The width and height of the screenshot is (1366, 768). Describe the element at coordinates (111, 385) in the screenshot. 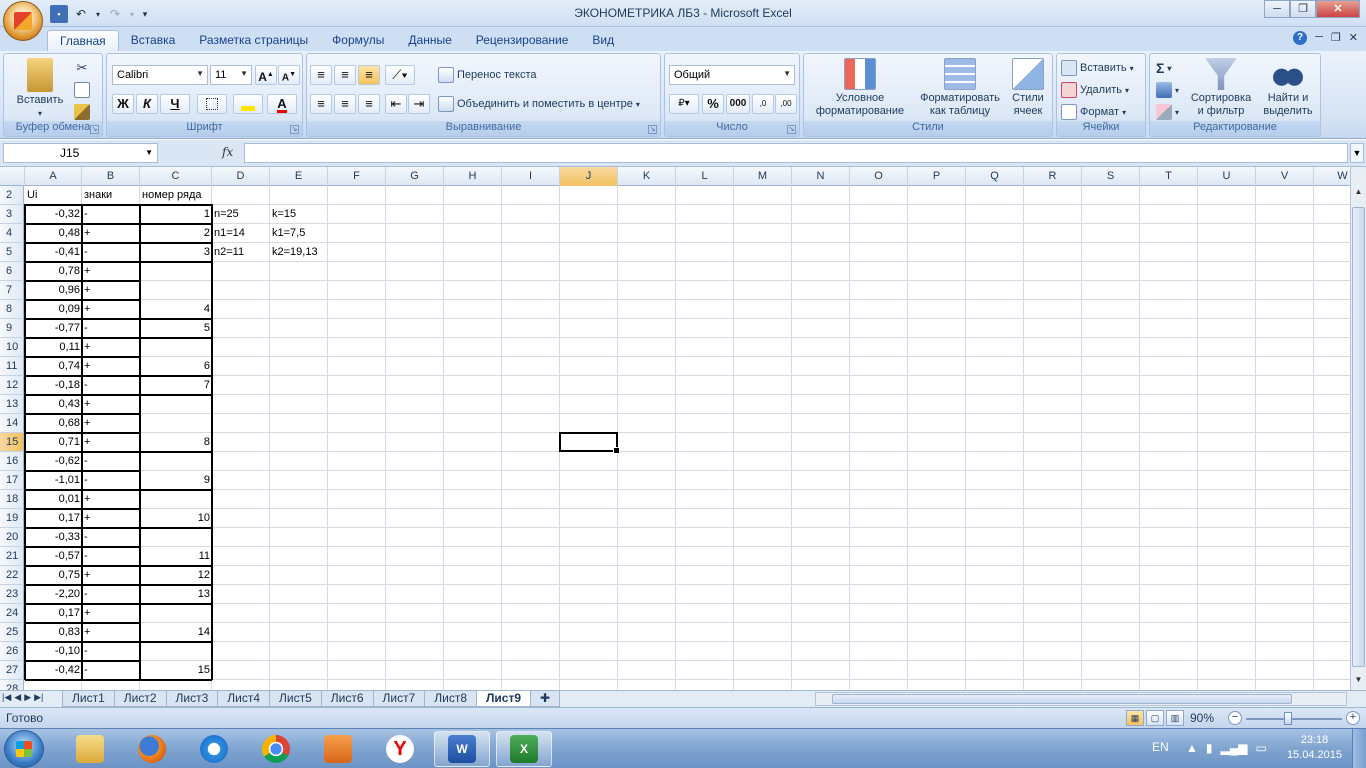

I see `cell-b12: -` at that location.